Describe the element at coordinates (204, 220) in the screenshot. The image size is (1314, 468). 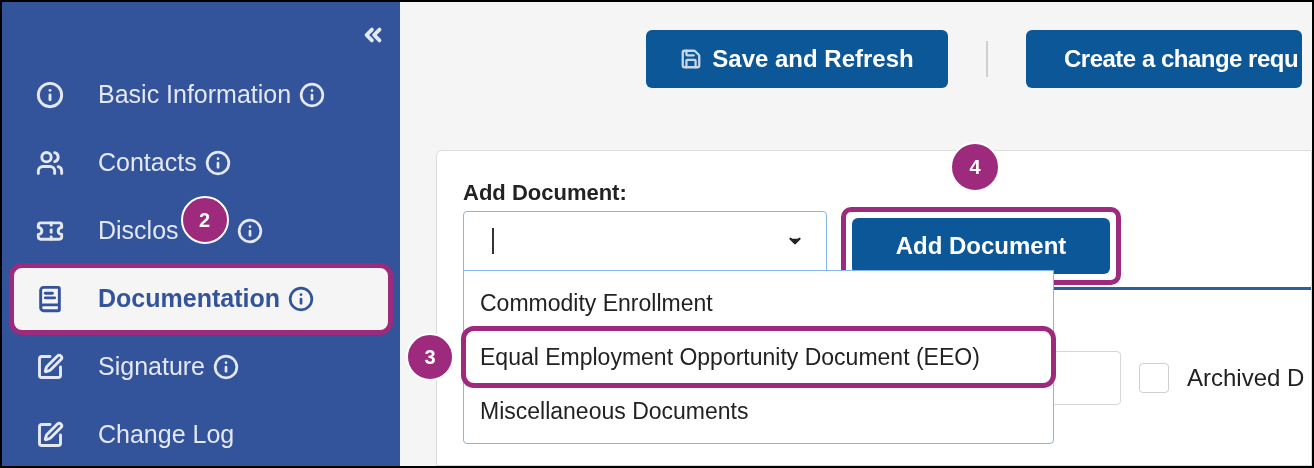
I see `step-badge: 2` at that location.